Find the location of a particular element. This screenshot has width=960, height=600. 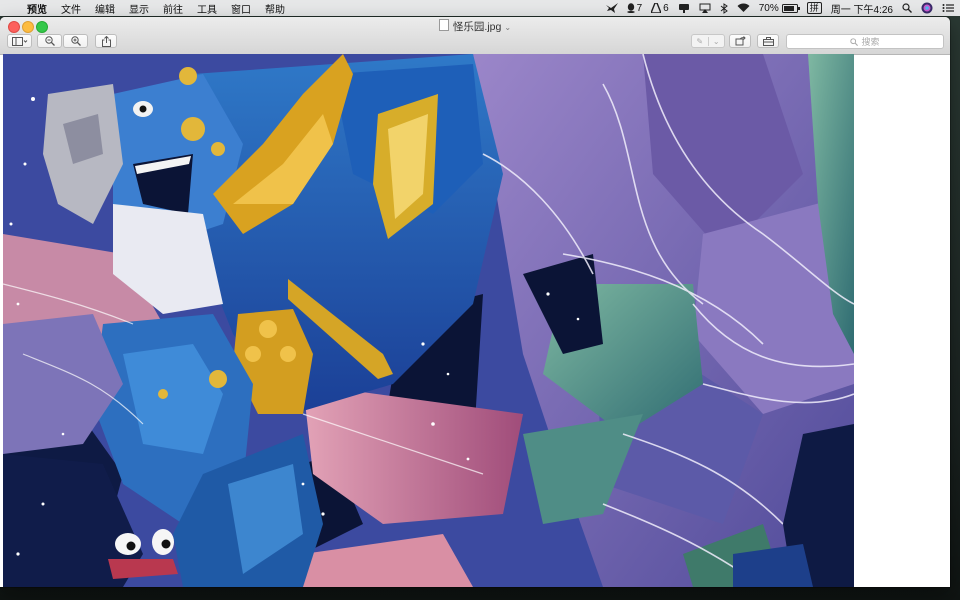

airplay-icon is located at coordinates (705, 8).